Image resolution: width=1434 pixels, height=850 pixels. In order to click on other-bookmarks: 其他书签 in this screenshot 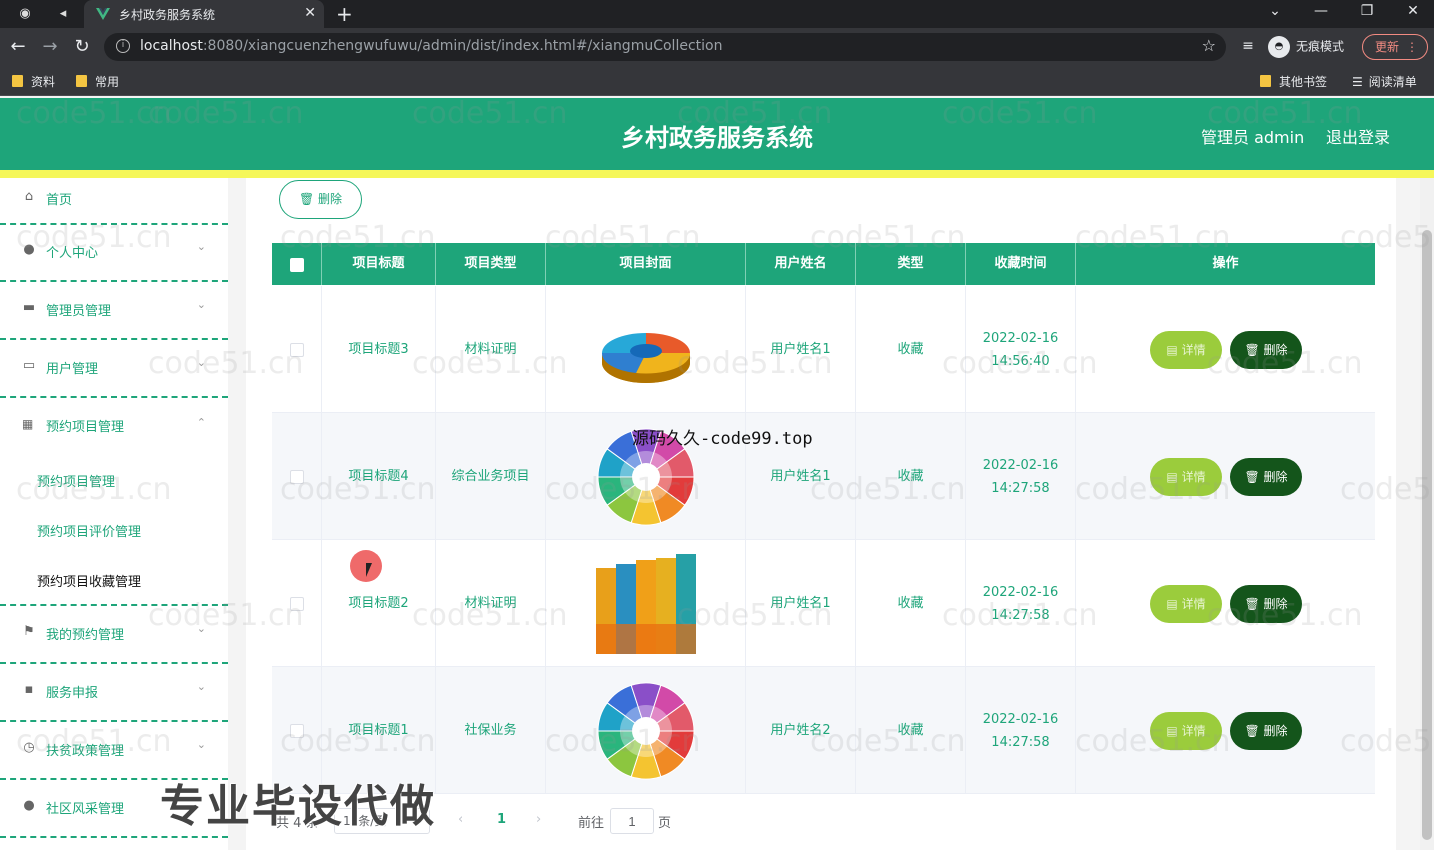, I will do `click(1293, 81)`.